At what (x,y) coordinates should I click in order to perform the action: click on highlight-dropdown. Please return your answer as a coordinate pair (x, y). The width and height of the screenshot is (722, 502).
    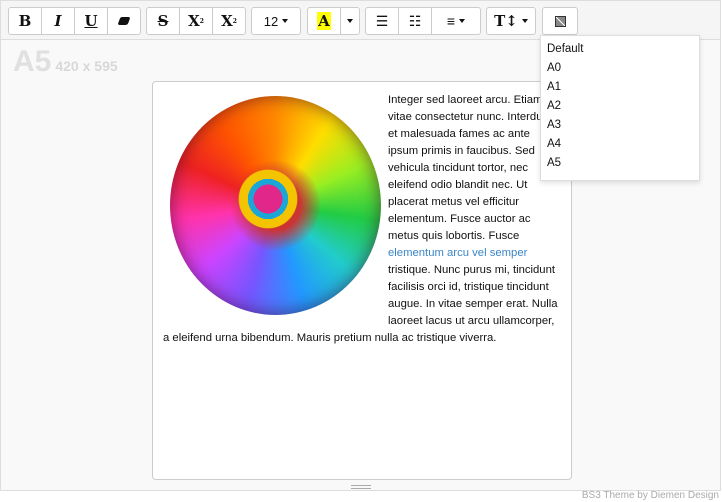
    Looking at the image, I should click on (350, 21).